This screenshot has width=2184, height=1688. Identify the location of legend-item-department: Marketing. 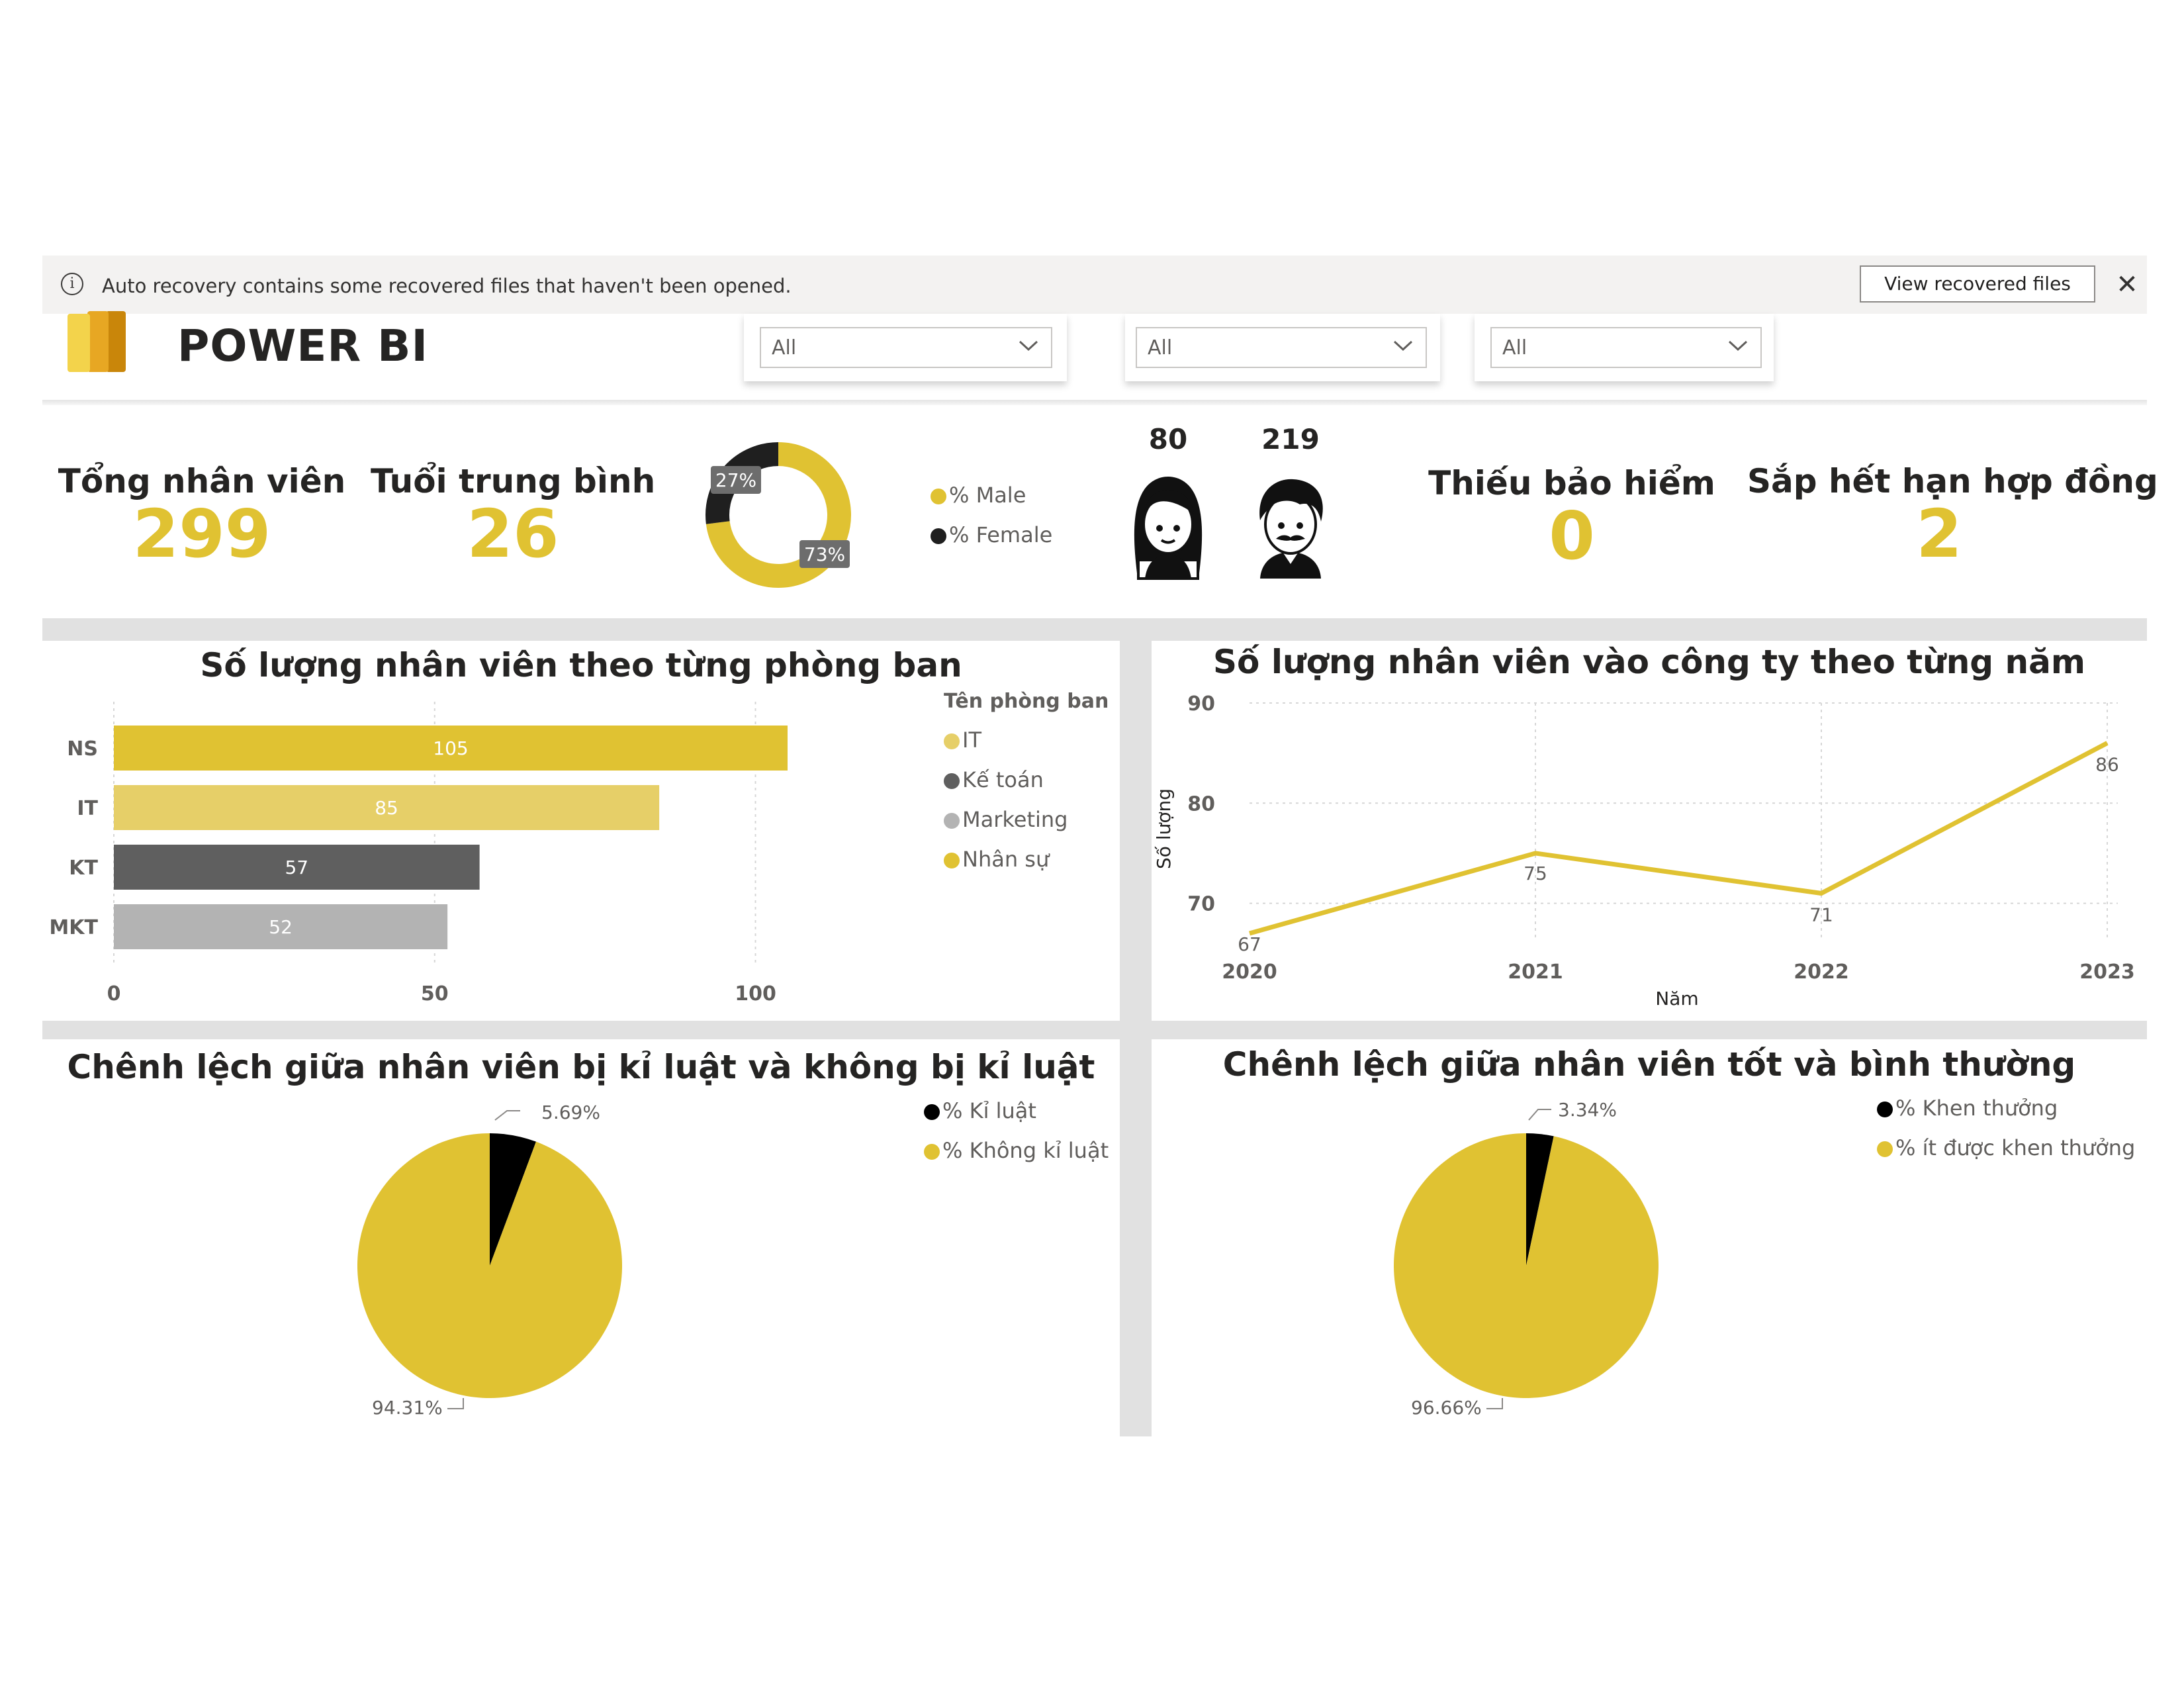
(1026, 819).